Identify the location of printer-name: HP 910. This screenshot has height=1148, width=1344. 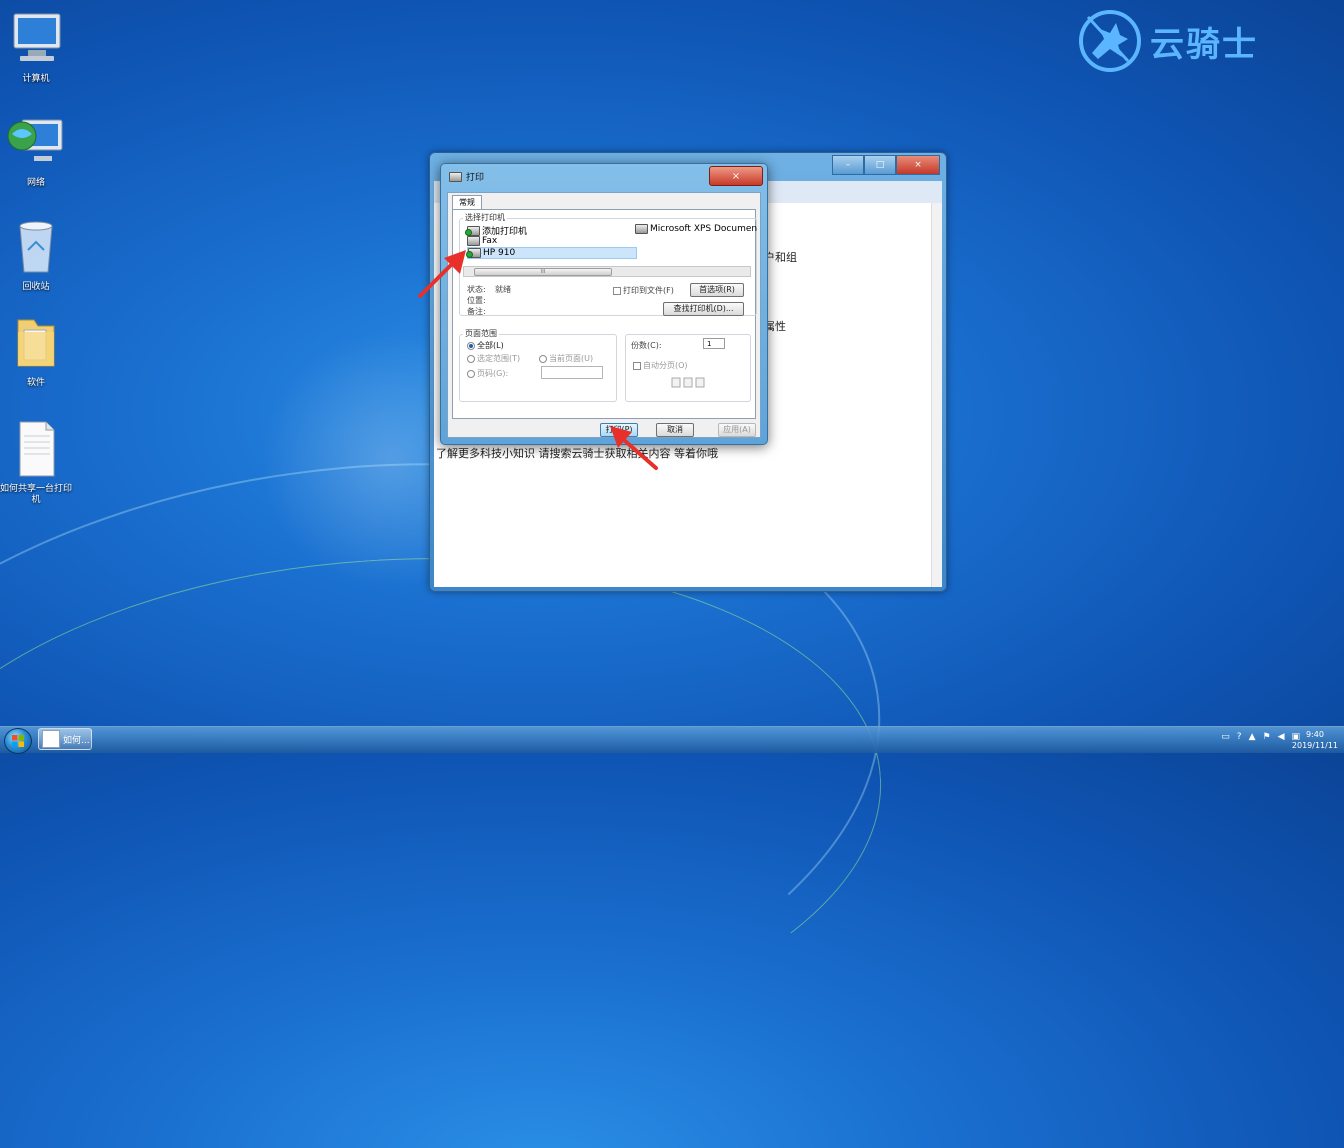
(499, 253).